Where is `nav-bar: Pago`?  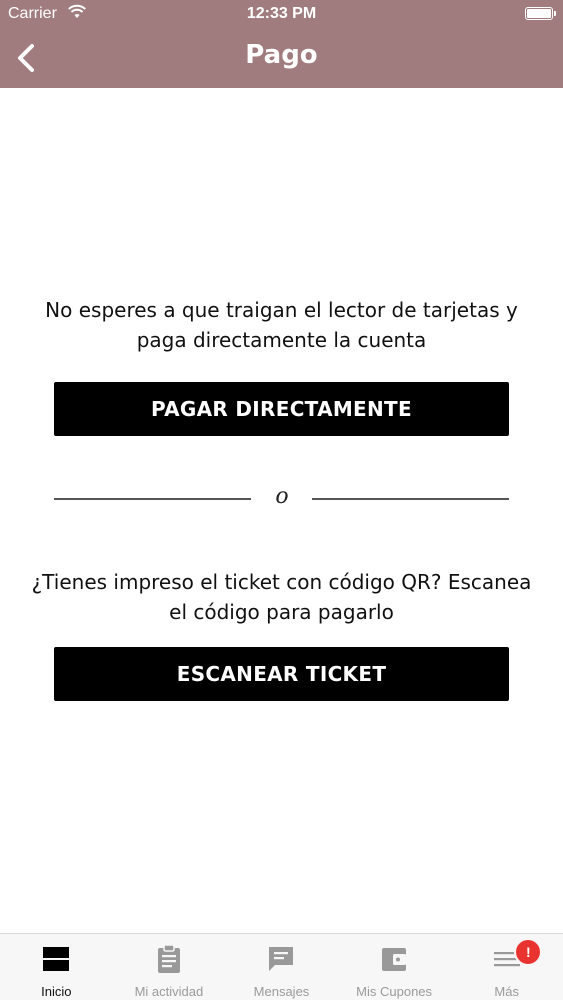
nav-bar: Pago is located at coordinates (281, 58).